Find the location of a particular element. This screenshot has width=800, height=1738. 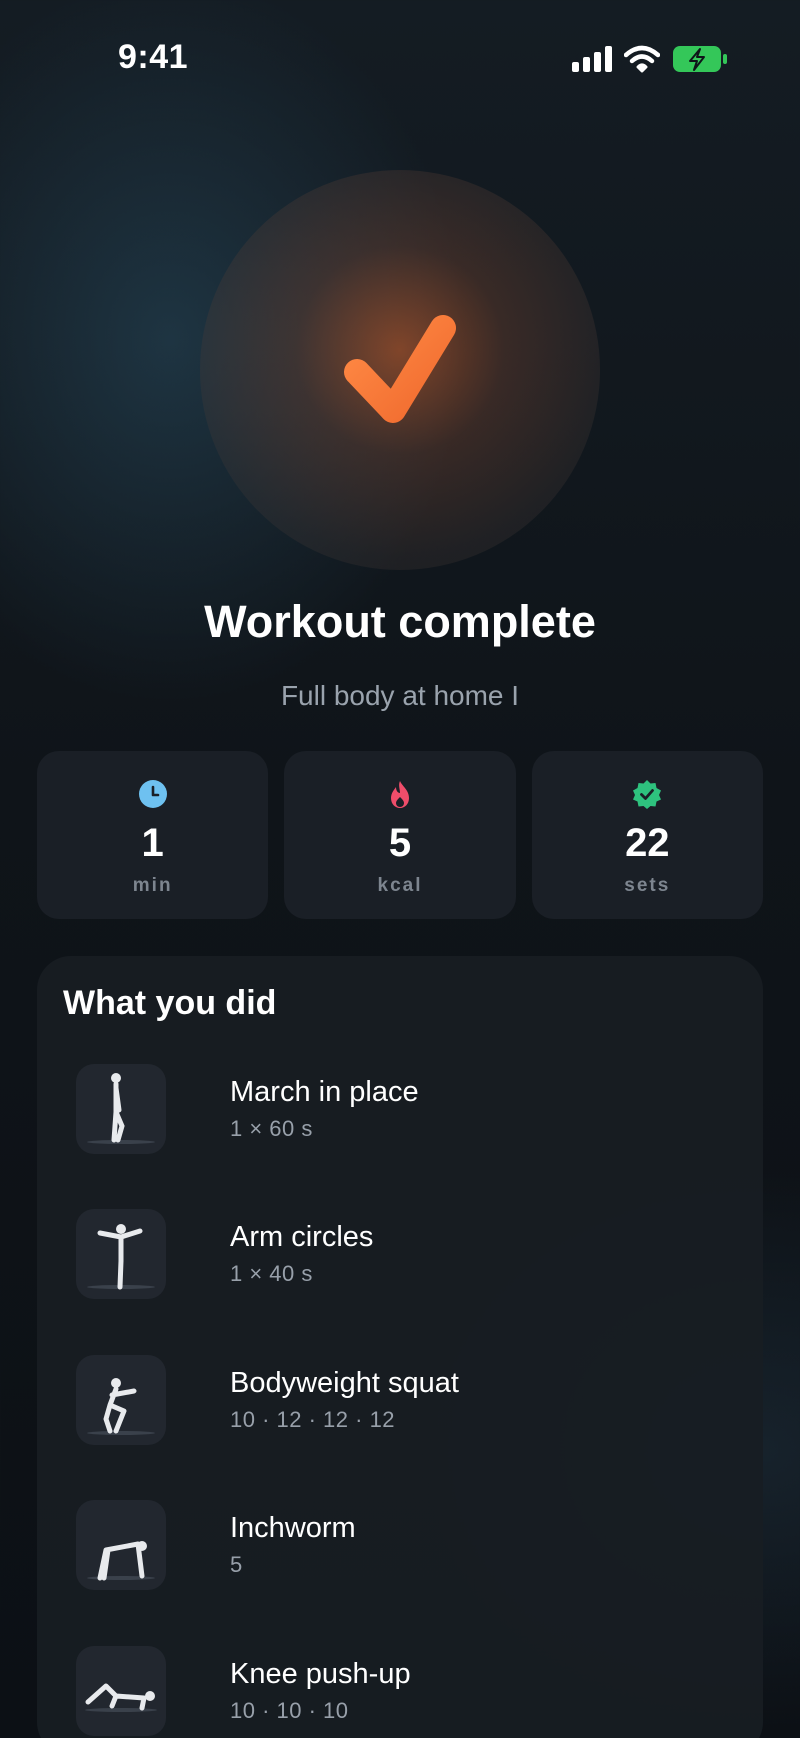

stat-card-sets: 22 sets is located at coordinates (647, 835).